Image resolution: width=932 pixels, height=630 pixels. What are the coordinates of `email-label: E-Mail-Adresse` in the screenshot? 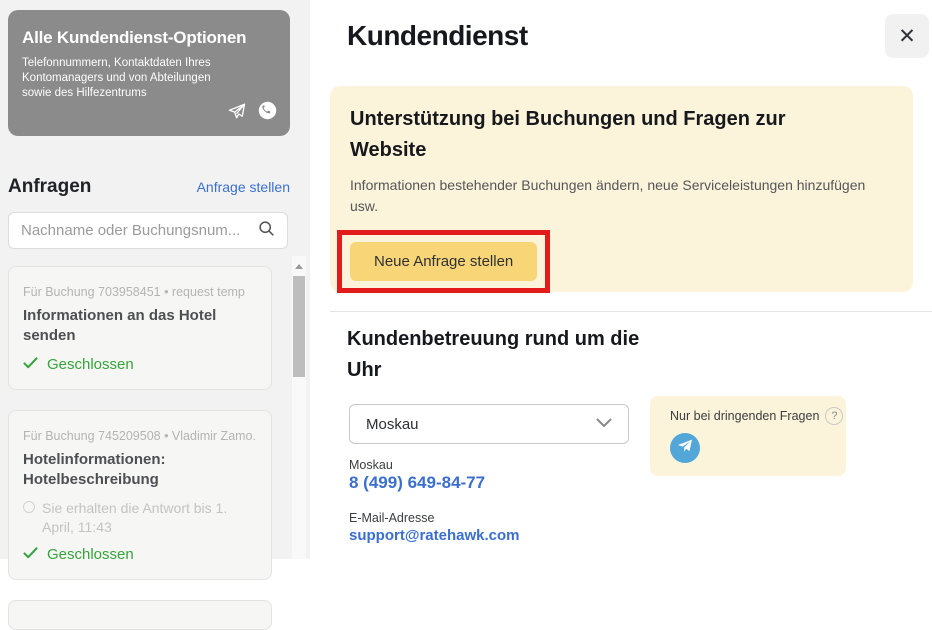 It's located at (392, 518).